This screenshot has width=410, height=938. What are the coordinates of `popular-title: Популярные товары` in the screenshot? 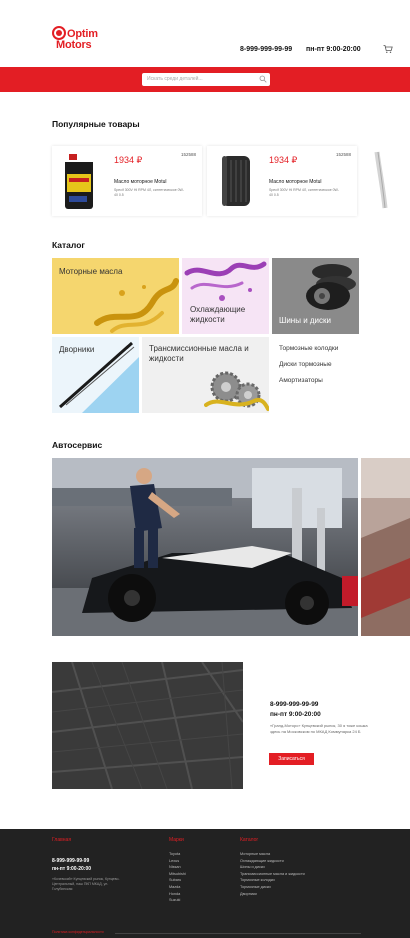 It's located at (96, 124).